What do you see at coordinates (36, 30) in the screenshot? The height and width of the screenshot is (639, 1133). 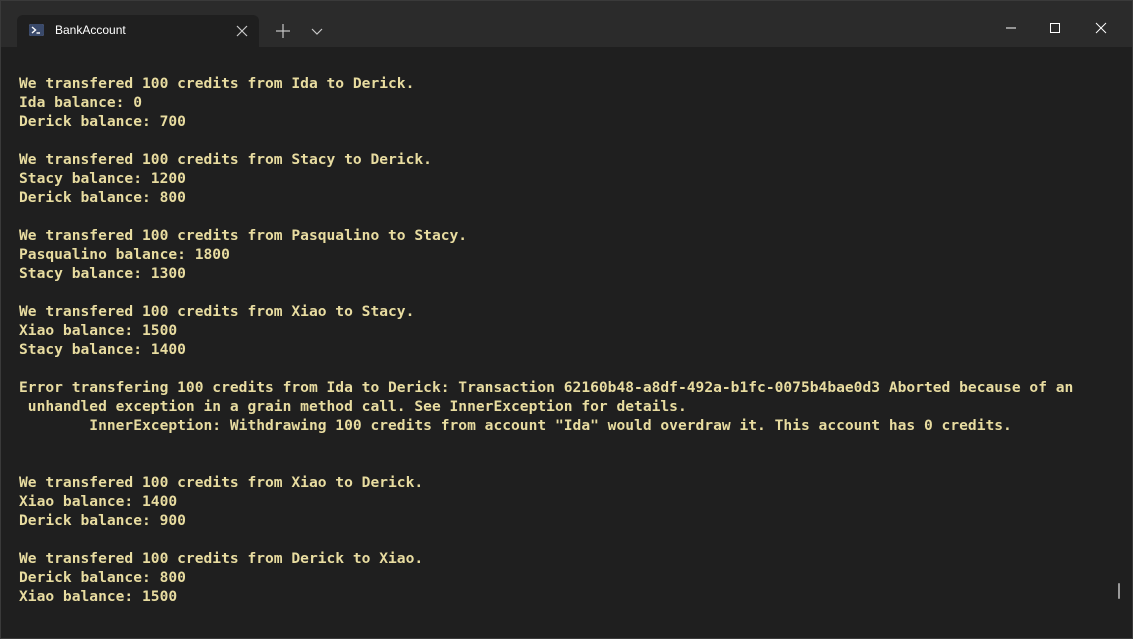 I see `powershell-icon` at bounding box center [36, 30].